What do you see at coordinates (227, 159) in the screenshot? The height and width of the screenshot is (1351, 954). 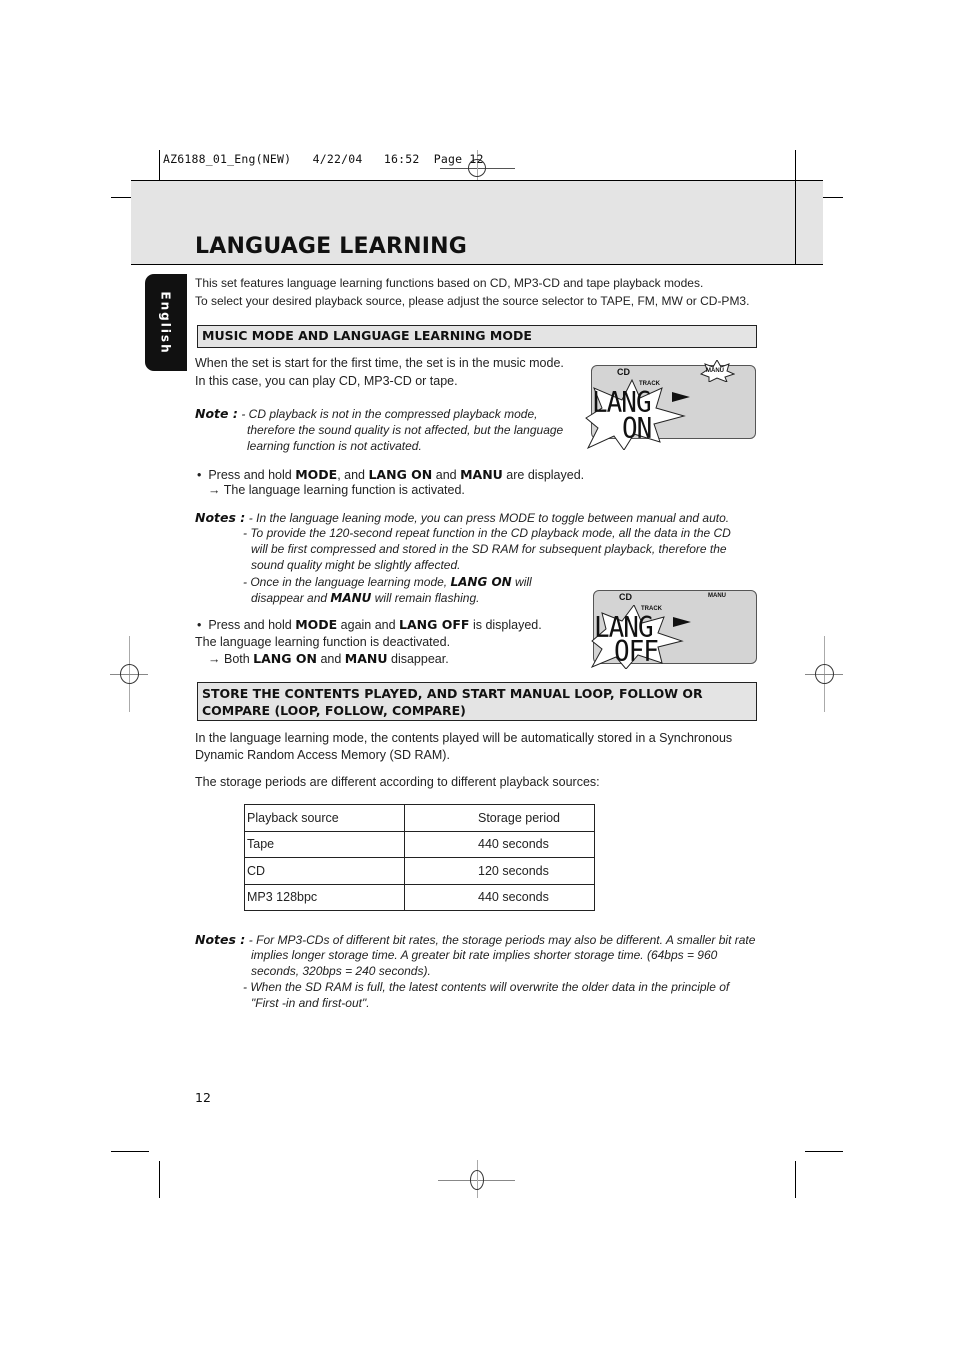 I see `slug-file: AZ6188_01_Eng(NEW)` at bounding box center [227, 159].